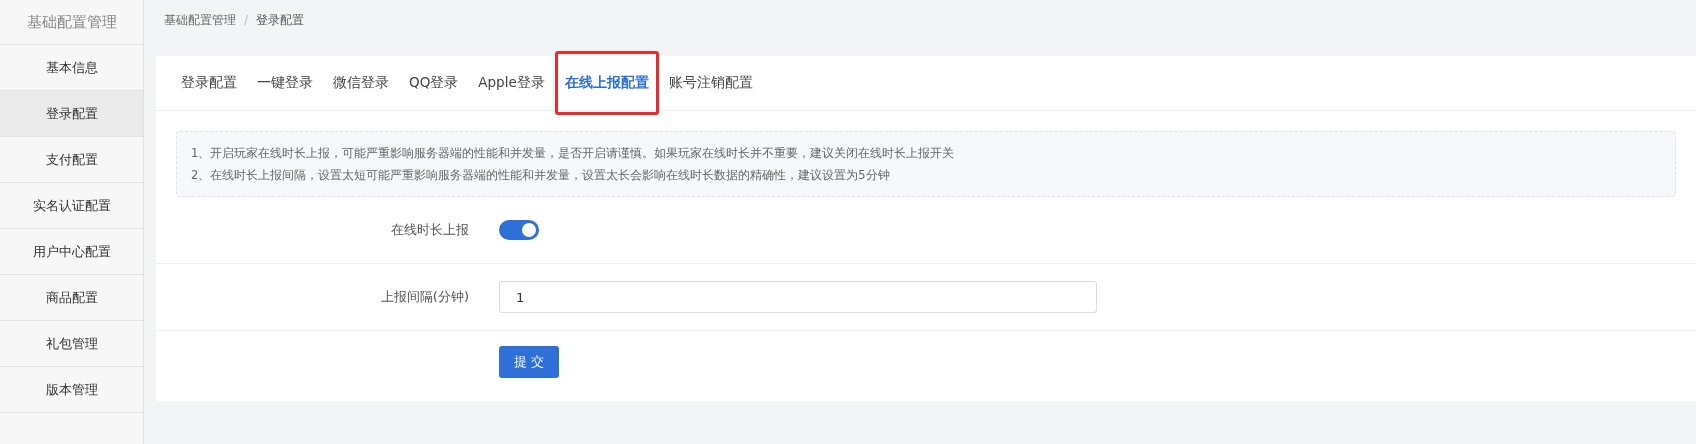  What do you see at coordinates (430, 230) in the screenshot?
I see `form-label: 在线时长上报` at bounding box center [430, 230].